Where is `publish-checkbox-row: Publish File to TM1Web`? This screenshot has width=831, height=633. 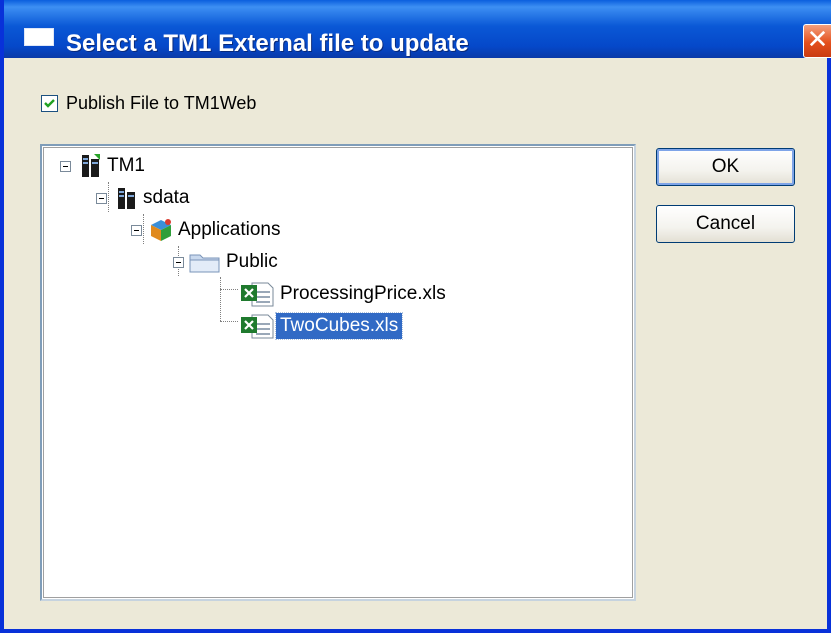
publish-checkbox-row: Publish File to TM1Web is located at coordinates (148, 103).